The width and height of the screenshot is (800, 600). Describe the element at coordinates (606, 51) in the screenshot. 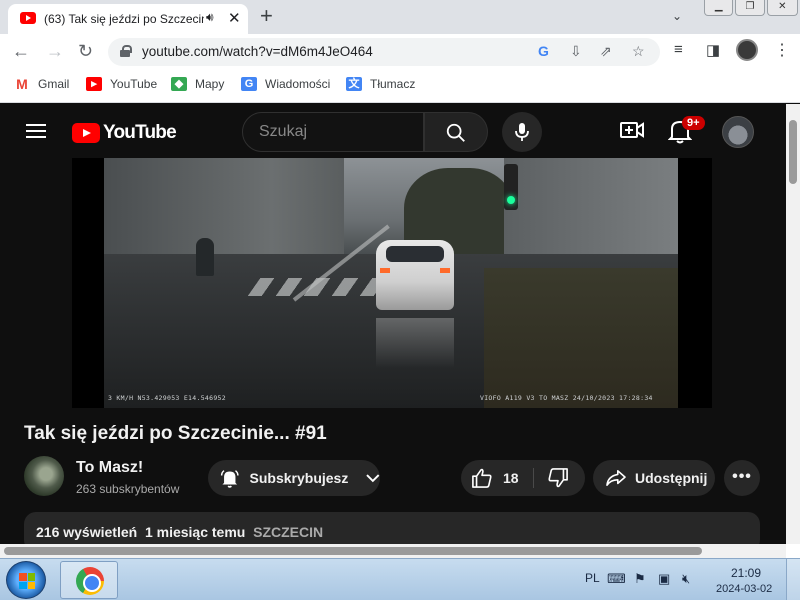

I see `share-page-icon: ⇗` at that location.